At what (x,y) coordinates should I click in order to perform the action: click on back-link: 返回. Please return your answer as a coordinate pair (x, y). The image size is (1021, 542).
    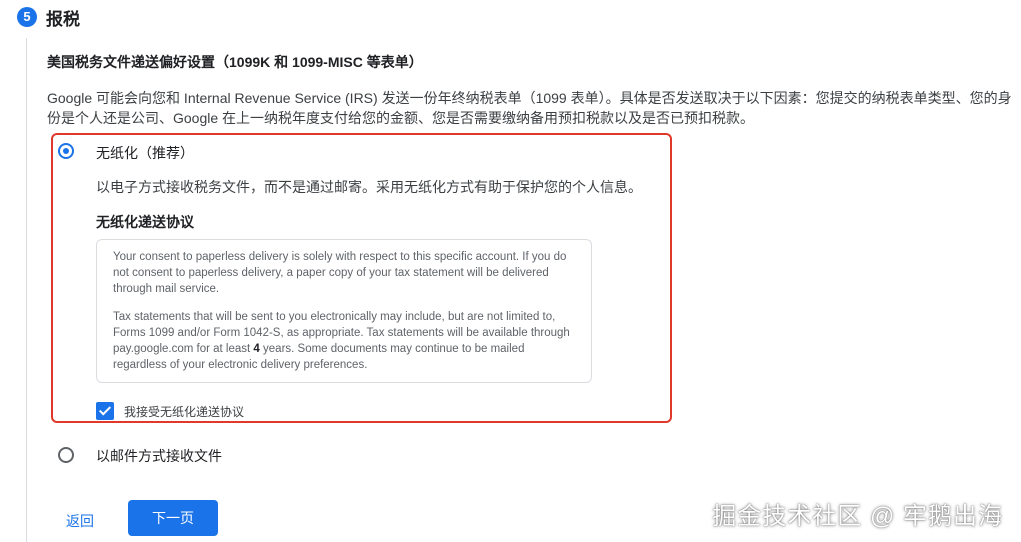
    Looking at the image, I should click on (80, 521).